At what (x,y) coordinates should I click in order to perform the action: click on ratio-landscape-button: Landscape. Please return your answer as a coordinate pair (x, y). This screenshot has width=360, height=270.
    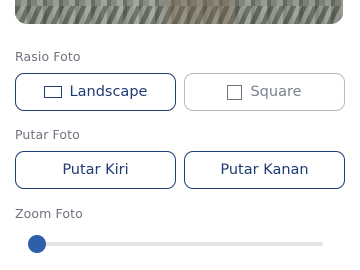
    Looking at the image, I should click on (95, 92).